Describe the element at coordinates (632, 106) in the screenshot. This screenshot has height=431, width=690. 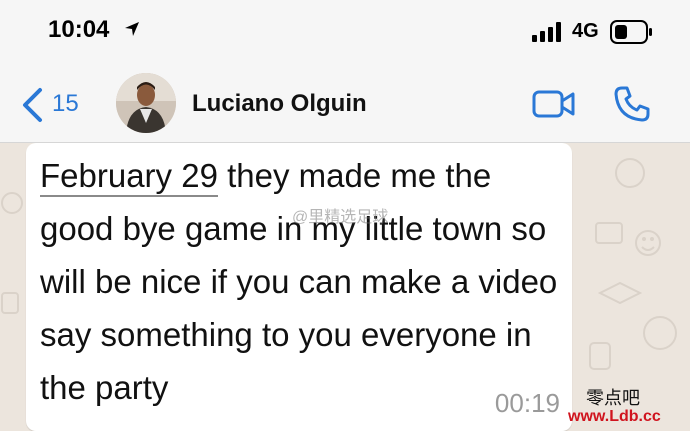
I see `phone-icon` at that location.